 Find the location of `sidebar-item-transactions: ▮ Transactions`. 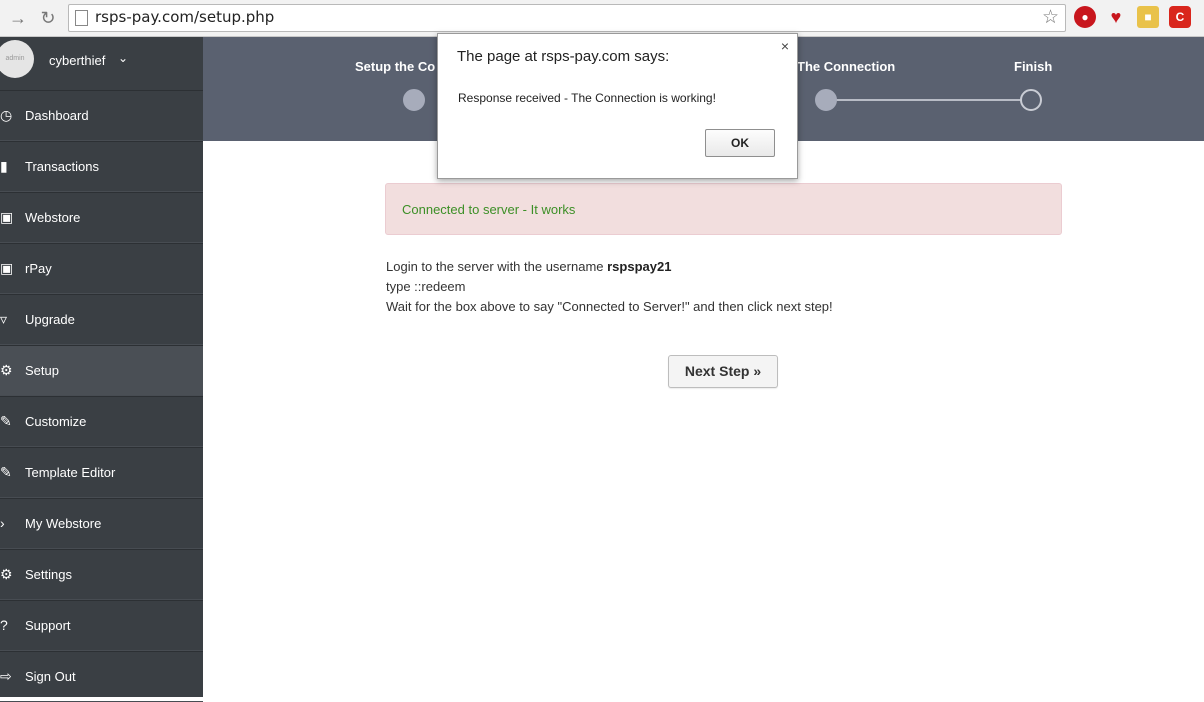

sidebar-item-transactions: ▮ Transactions is located at coordinates (101, 166).